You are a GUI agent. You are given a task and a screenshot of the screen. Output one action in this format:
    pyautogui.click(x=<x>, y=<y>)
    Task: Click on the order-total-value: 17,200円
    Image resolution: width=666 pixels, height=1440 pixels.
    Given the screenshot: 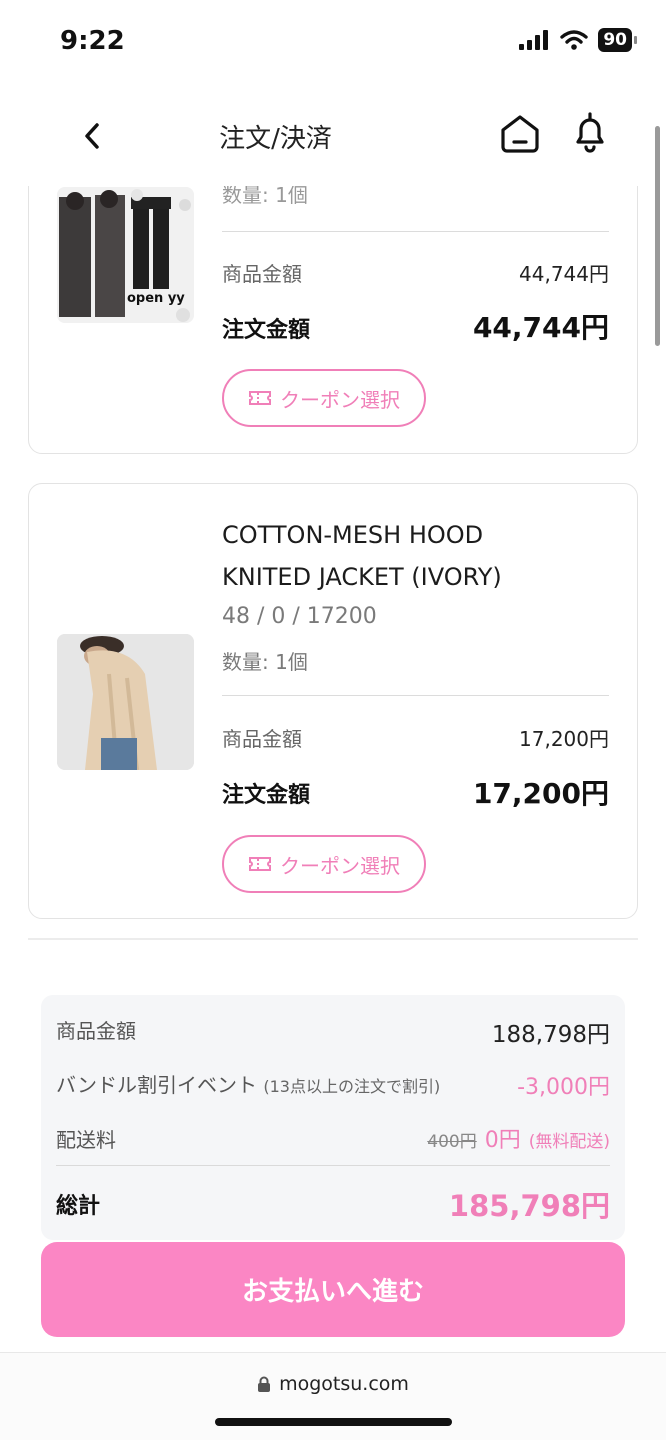 What is the action you would take?
    pyautogui.click(x=540, y=793)
    